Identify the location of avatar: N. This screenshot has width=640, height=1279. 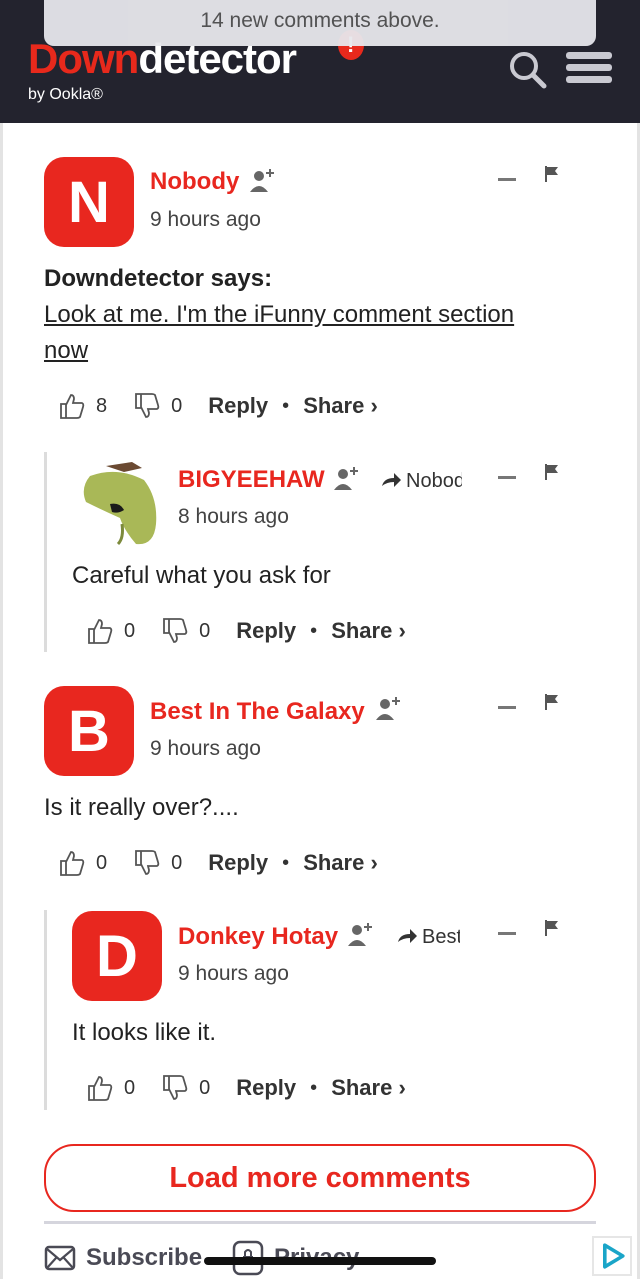
(89, 202).